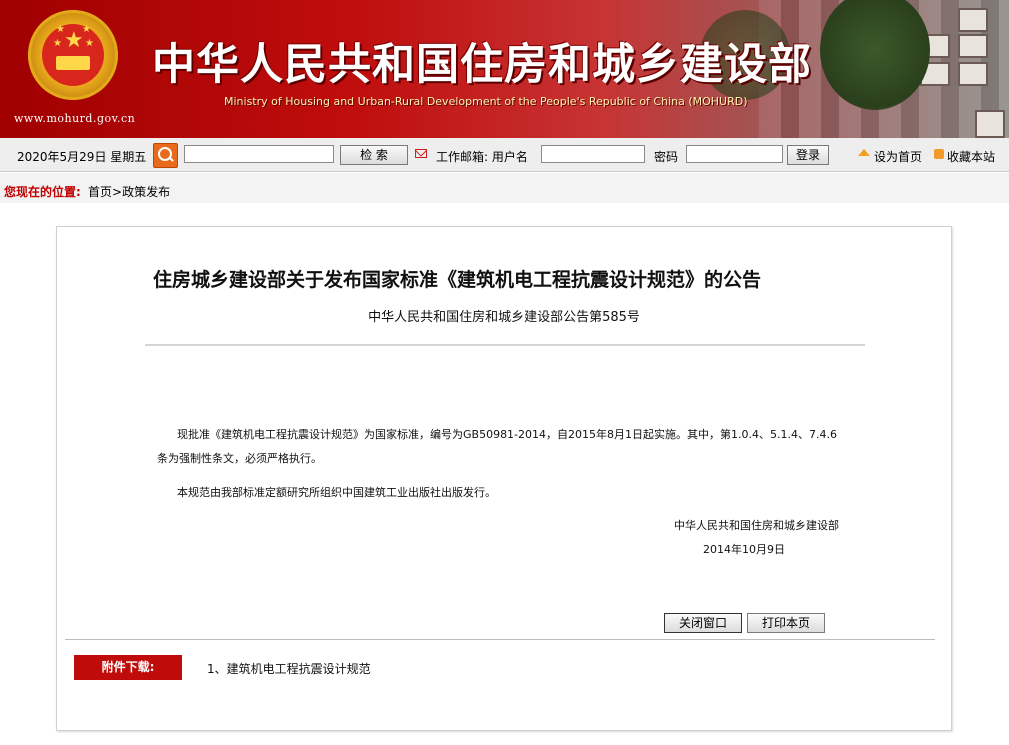 This screenshot has height=745, width=1009. What do you see at coordinates (82, 157) in the screenshot?
I see `current-date: 2020年5月29日 星期五` at bounding box center [82, 157].